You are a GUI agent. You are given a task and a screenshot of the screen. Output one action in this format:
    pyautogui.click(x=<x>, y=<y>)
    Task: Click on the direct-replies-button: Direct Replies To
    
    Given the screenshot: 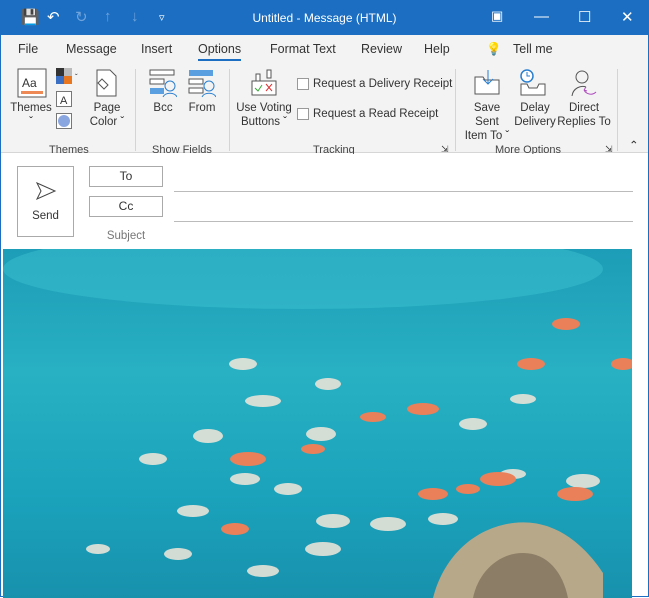 What is the action you would take?
    pyautogui.click(x=584, y=115)
    